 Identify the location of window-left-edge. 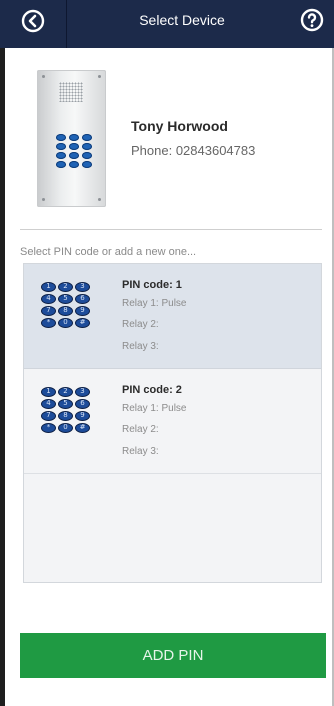
(2, 353).